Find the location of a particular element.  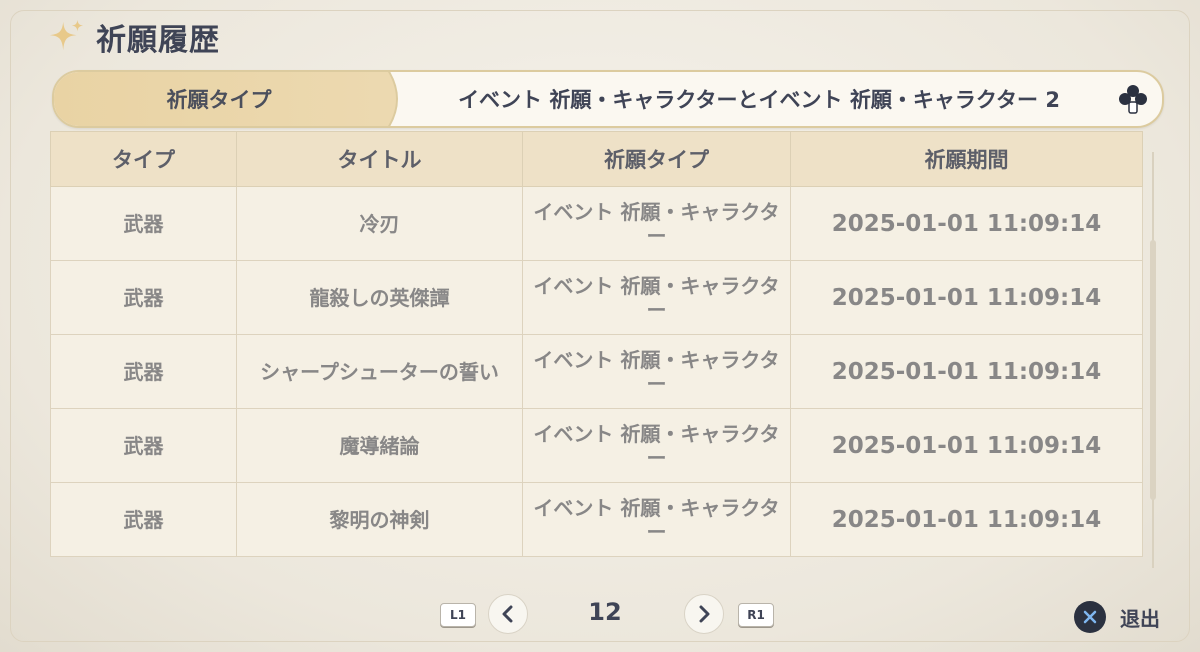

table-header-row: タイプ タイトル 祈願タイプ 祈願期間 is located at coordinates (596, 159).